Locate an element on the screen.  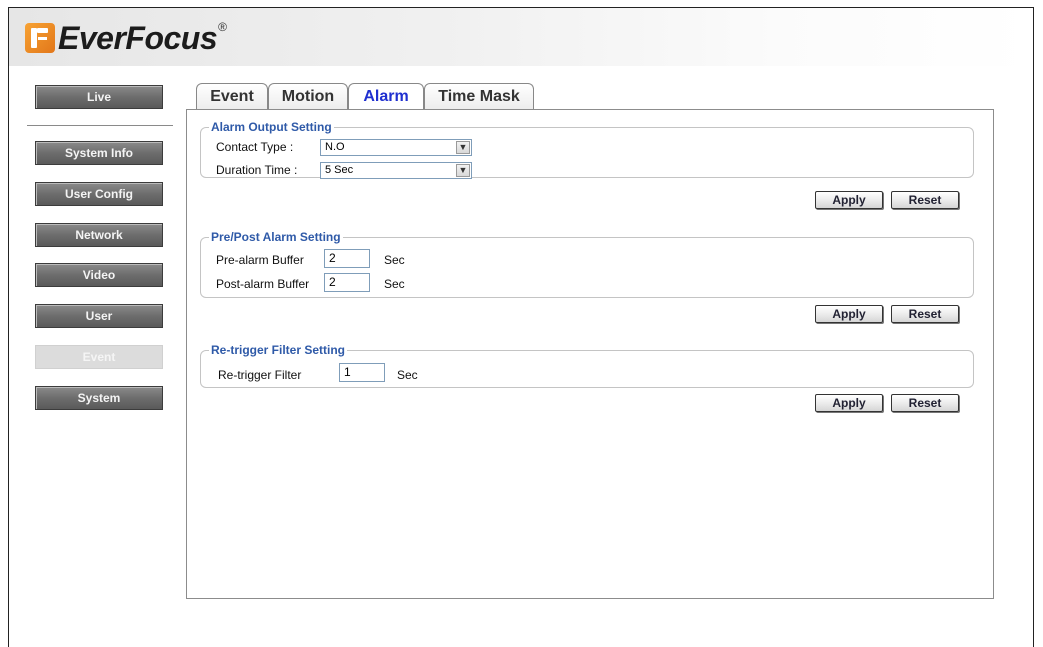
everfocus-logo-icon is located at coordinates (40, 38).